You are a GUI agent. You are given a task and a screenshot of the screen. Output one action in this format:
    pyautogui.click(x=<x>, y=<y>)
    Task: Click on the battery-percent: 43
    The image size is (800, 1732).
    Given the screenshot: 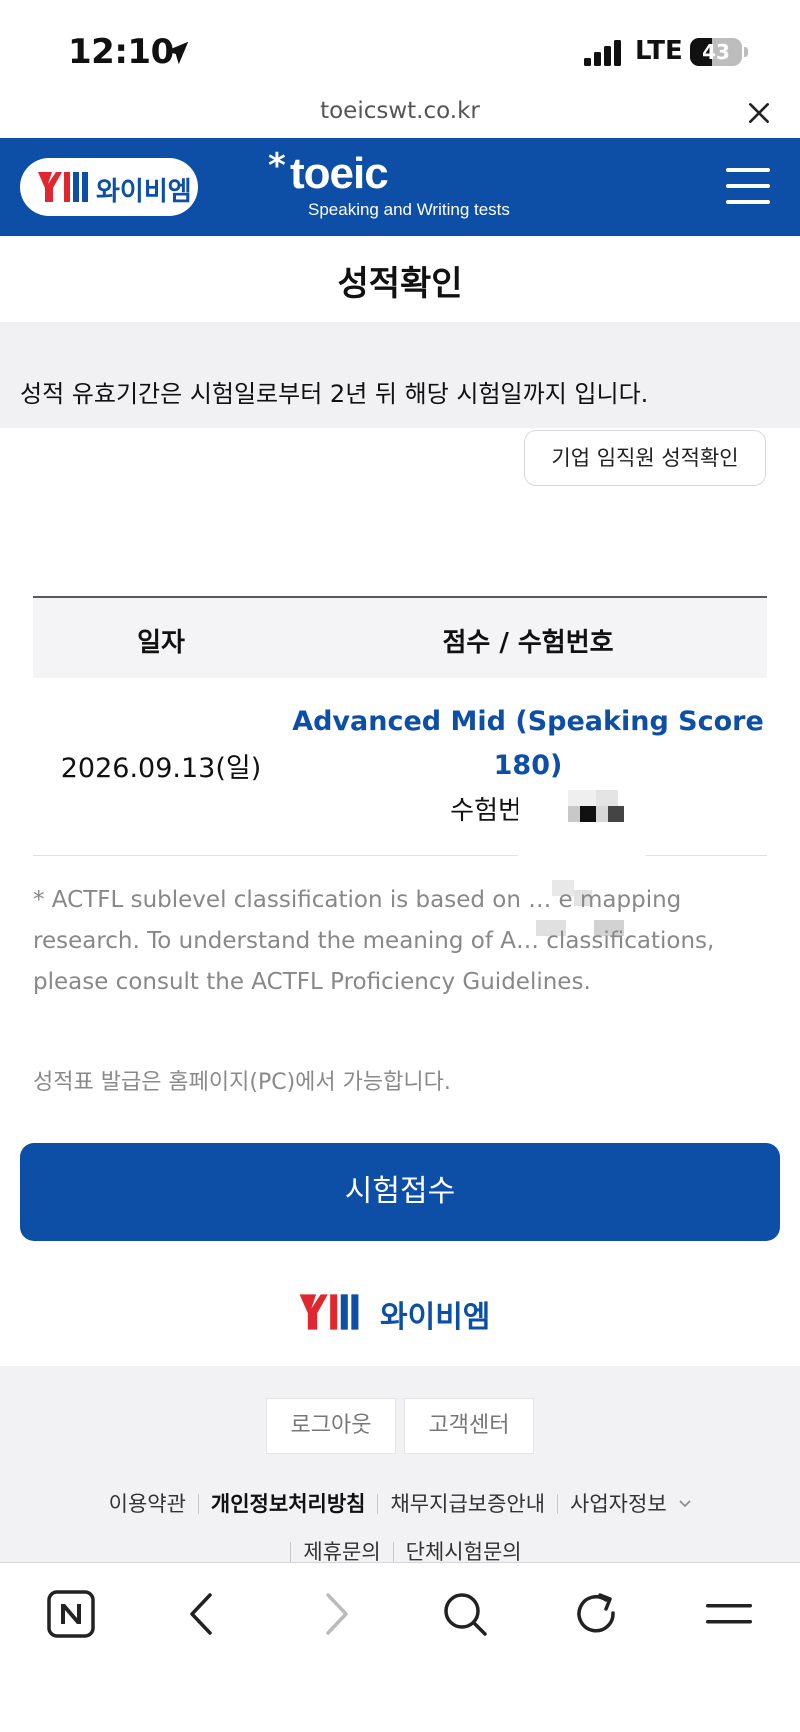 What is the action you would take?
    pyautogui.click(x=716, y=52)
    